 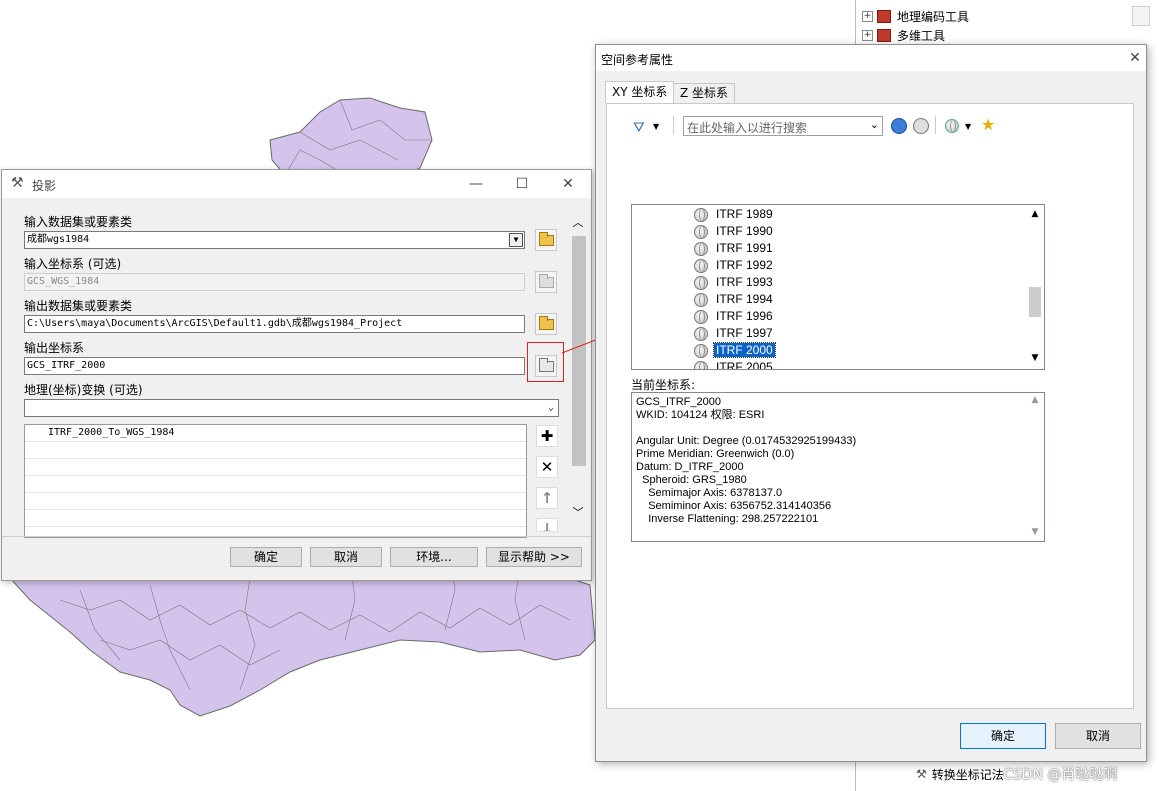 I want to click on output-crs-properties-button, so click(x=546, y=366).